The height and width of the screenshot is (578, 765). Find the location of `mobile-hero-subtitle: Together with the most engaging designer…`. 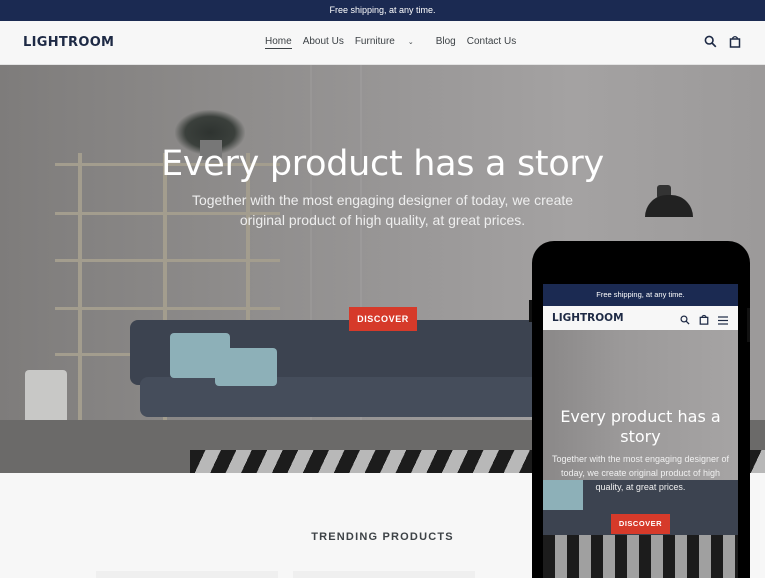

mobile-hero-subtitle: Together with the most engaging designer… is located at coordinates (640, 473).